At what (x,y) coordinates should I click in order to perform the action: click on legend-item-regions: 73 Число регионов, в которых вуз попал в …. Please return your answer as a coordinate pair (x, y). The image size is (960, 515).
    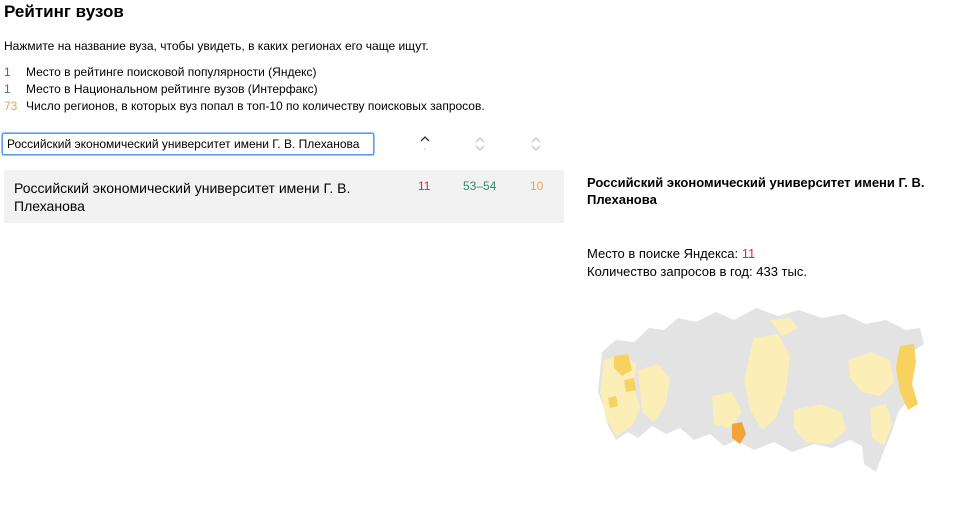
    Looking at the image, I should click on (244, 106).